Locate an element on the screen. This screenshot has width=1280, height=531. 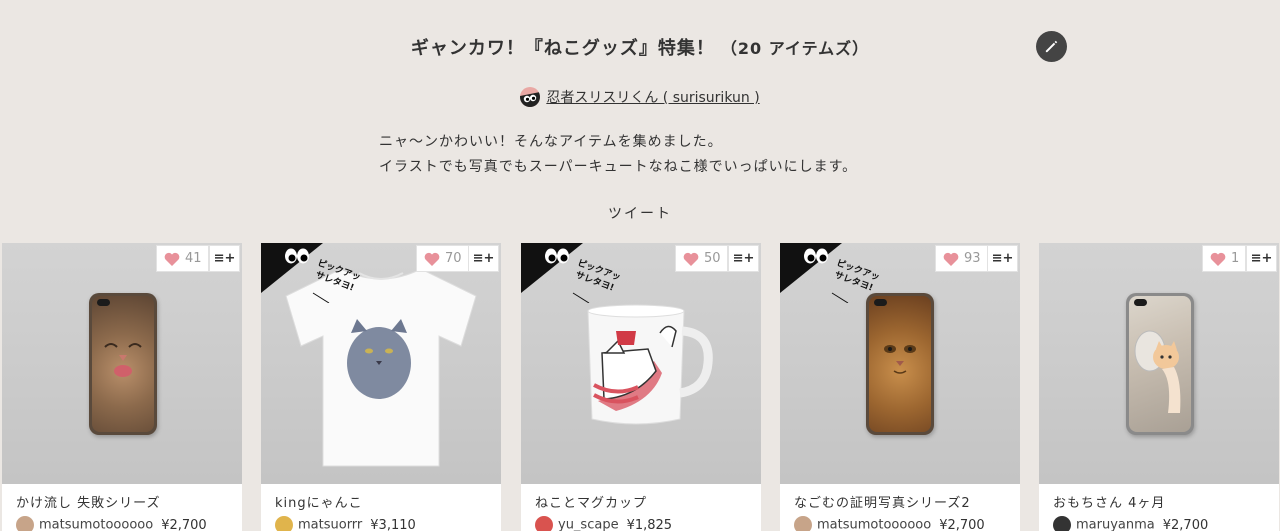
pencil-icon is located at coordinates (1051, 46).